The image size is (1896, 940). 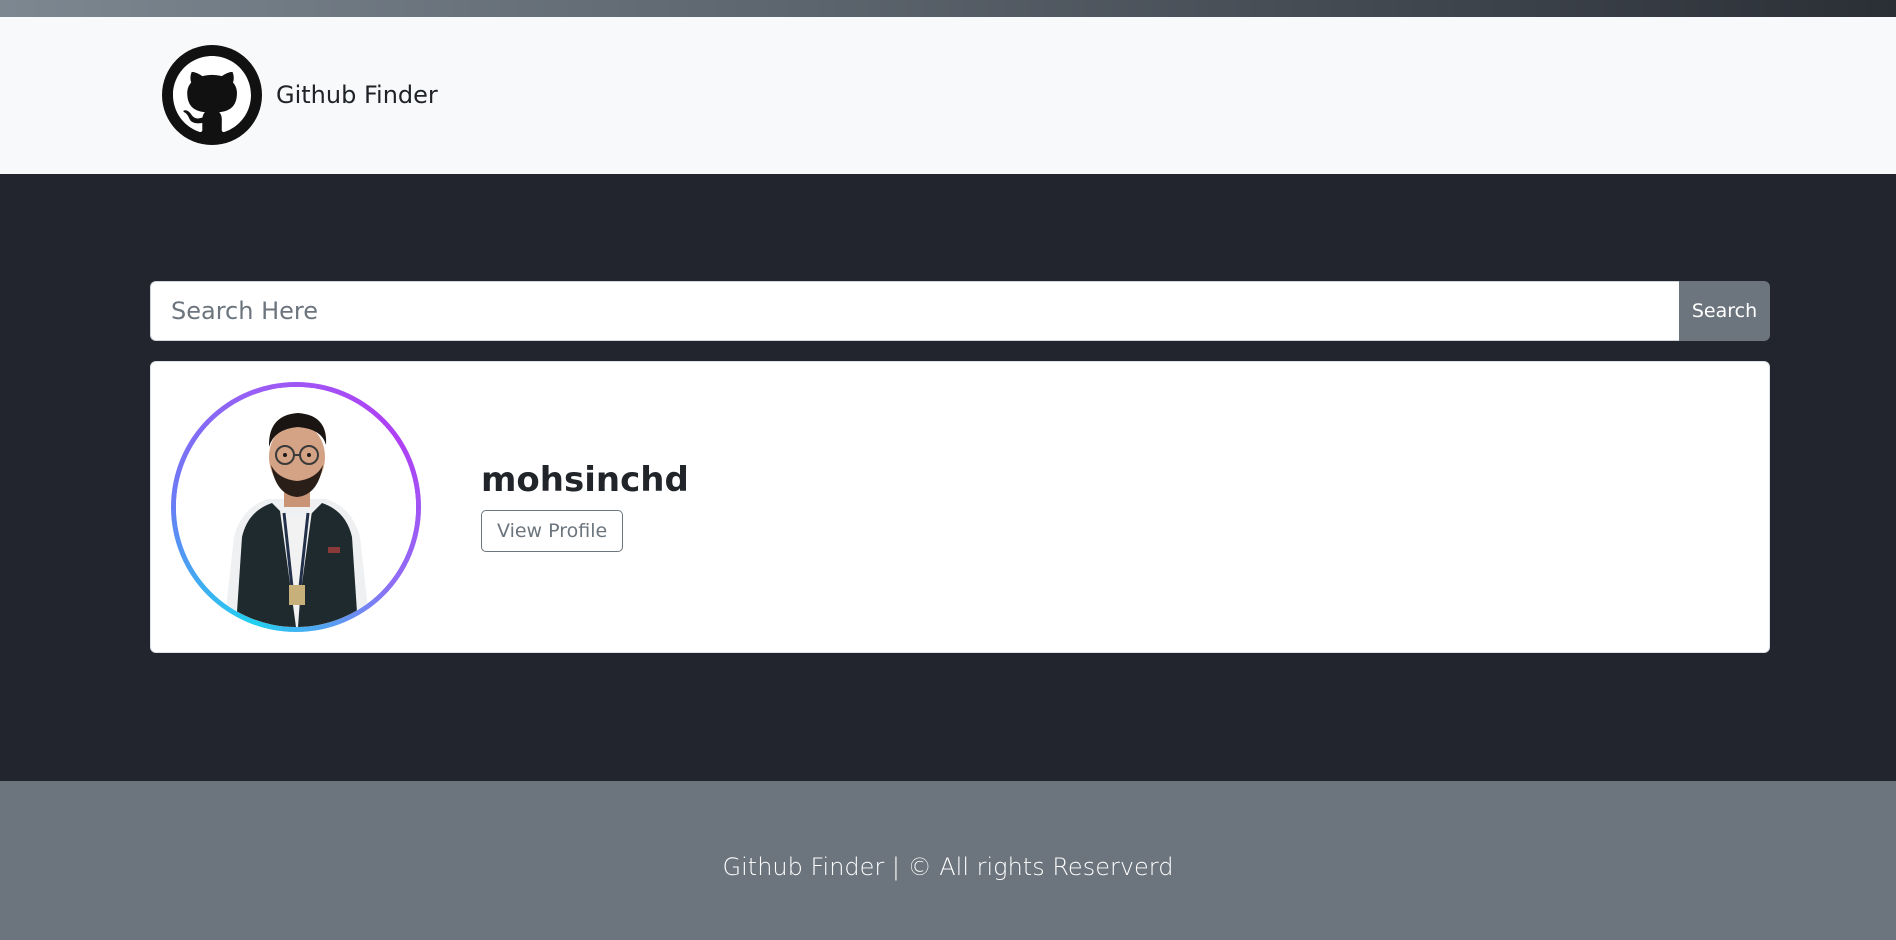 I want to click on search-bar: Search, so click(x=960, y=311).